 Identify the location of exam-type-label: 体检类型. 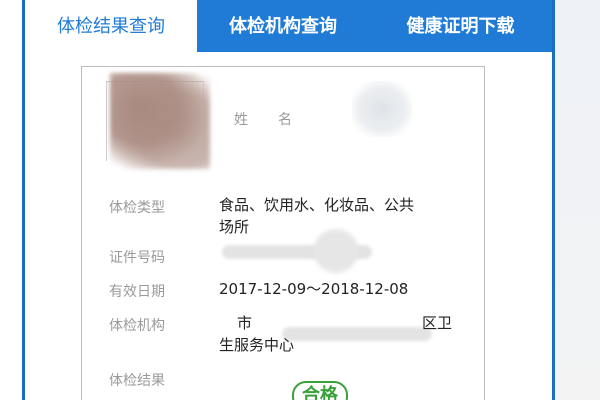
(137, 208).